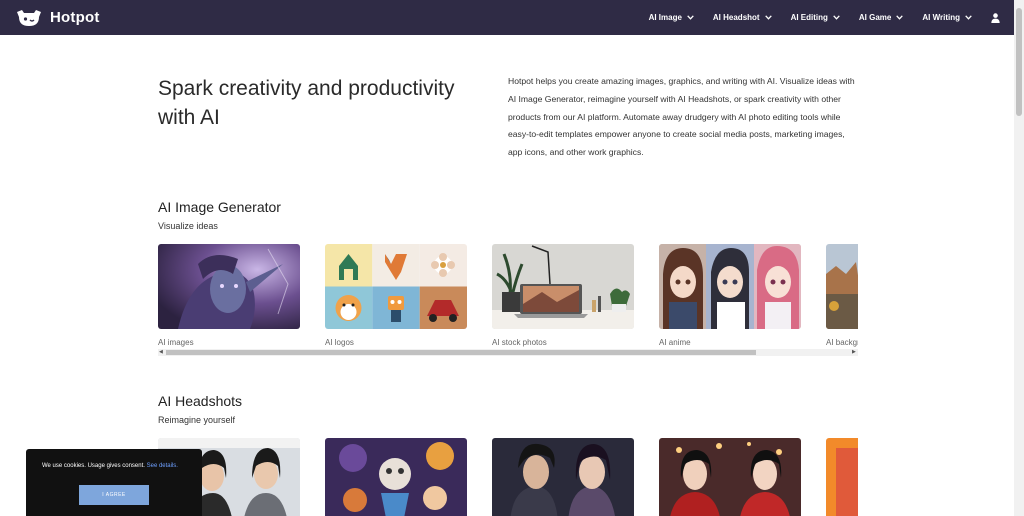 The width and height of the screenshot is (1024, 516). What do you see at coordinates (197, 420) in the screenshot?
I see `section-subtitle-headshots: Reimagine yourself` at bounding box center [197, 420].